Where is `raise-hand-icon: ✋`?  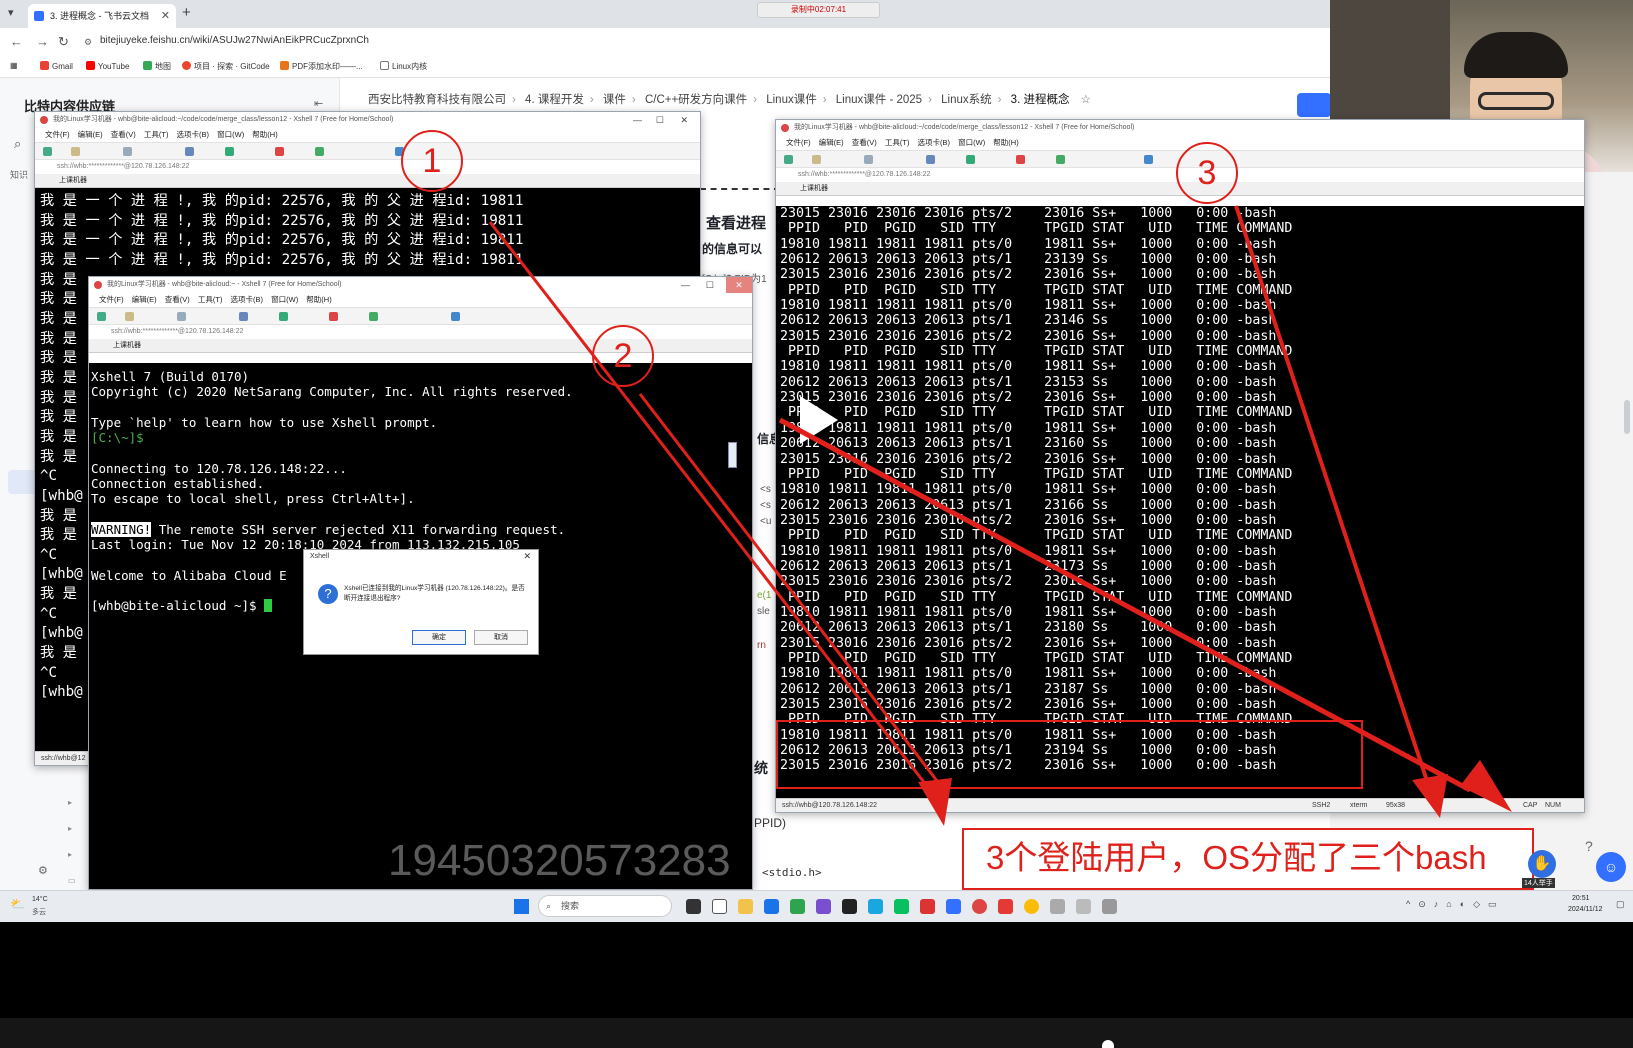 raise-hand-icon: ✋ is located at coordinates (1542, 864).